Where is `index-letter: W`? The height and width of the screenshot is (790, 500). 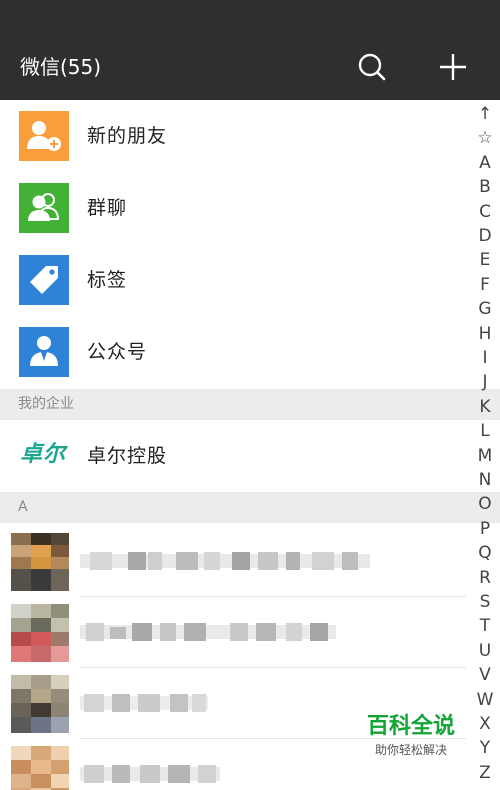
index-letter: W is located at coordinates (485, 700).